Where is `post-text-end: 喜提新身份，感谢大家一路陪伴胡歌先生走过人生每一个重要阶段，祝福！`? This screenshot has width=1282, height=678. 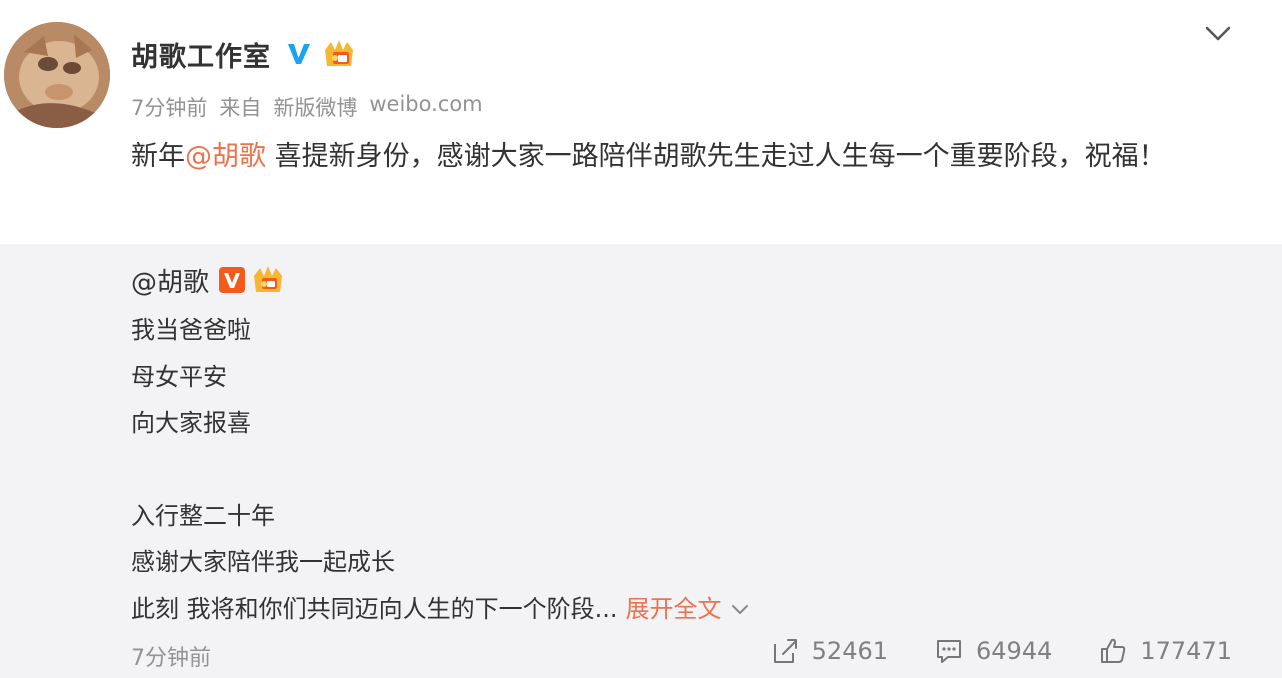
post-text-end: 喜提新身份，感谢大家一路陪伴胡歌先生走过人生每一个重要阶段，祝福！ is located at coordinates (716, 156).